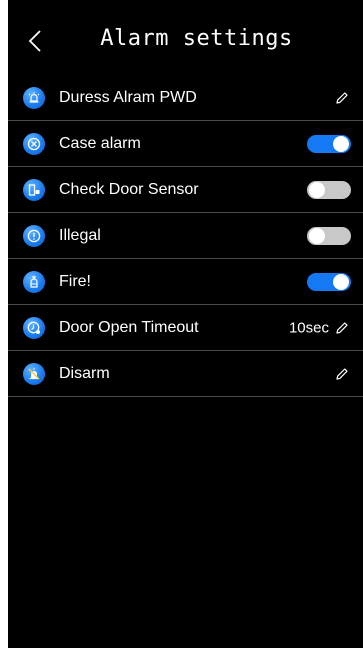  I want to click on row-label: Duress Alram PWD, so click(128, 97).